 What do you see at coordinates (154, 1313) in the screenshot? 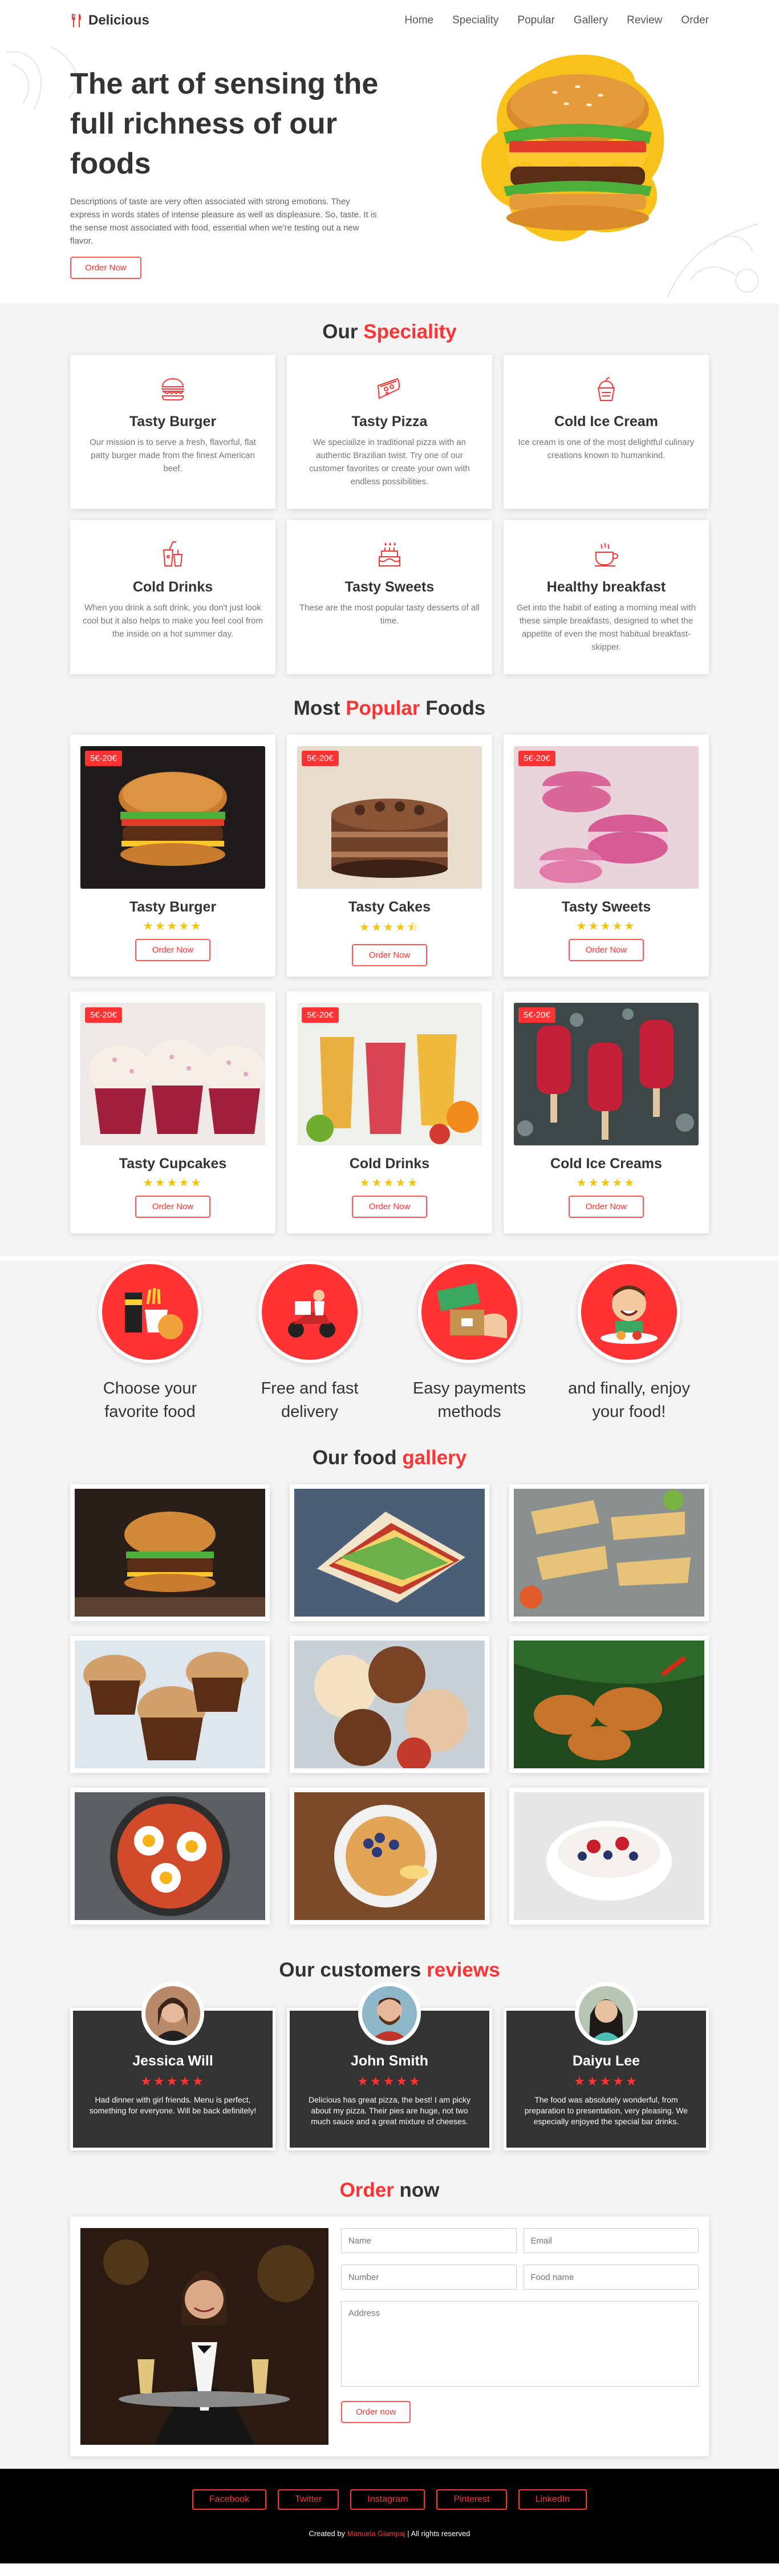
I see `fast-food-icon` at bounding box center [154, 1313].